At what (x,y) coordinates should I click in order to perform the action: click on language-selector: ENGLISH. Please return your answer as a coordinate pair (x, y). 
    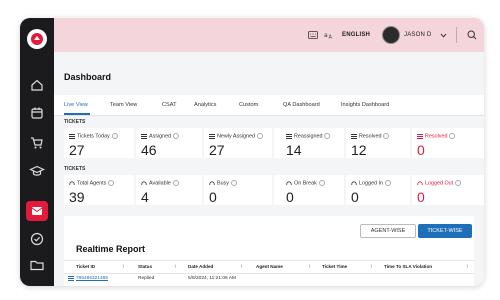
    Looking at the image, I should click on (356, 35).